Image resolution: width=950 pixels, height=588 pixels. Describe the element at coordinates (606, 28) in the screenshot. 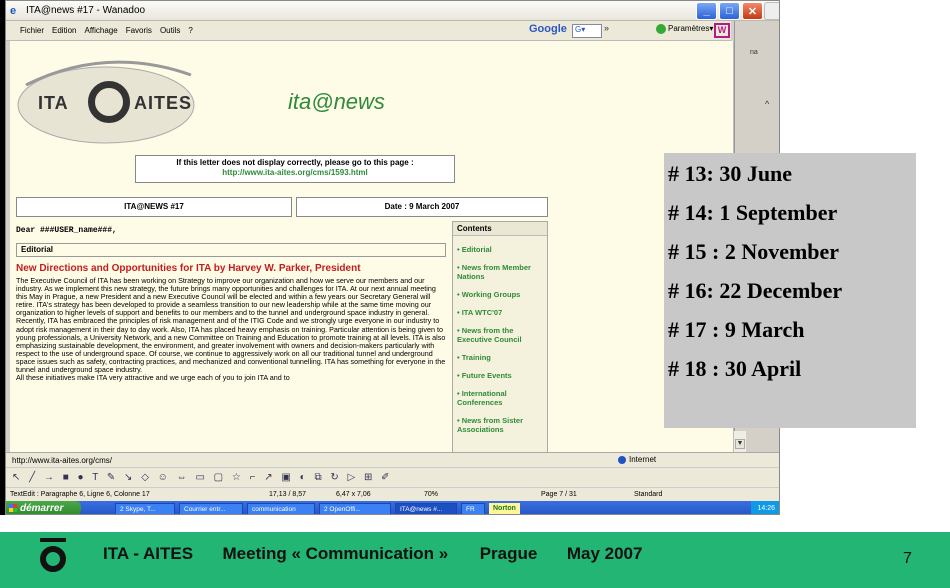

I see `toolbar-more-button: »` at that location.